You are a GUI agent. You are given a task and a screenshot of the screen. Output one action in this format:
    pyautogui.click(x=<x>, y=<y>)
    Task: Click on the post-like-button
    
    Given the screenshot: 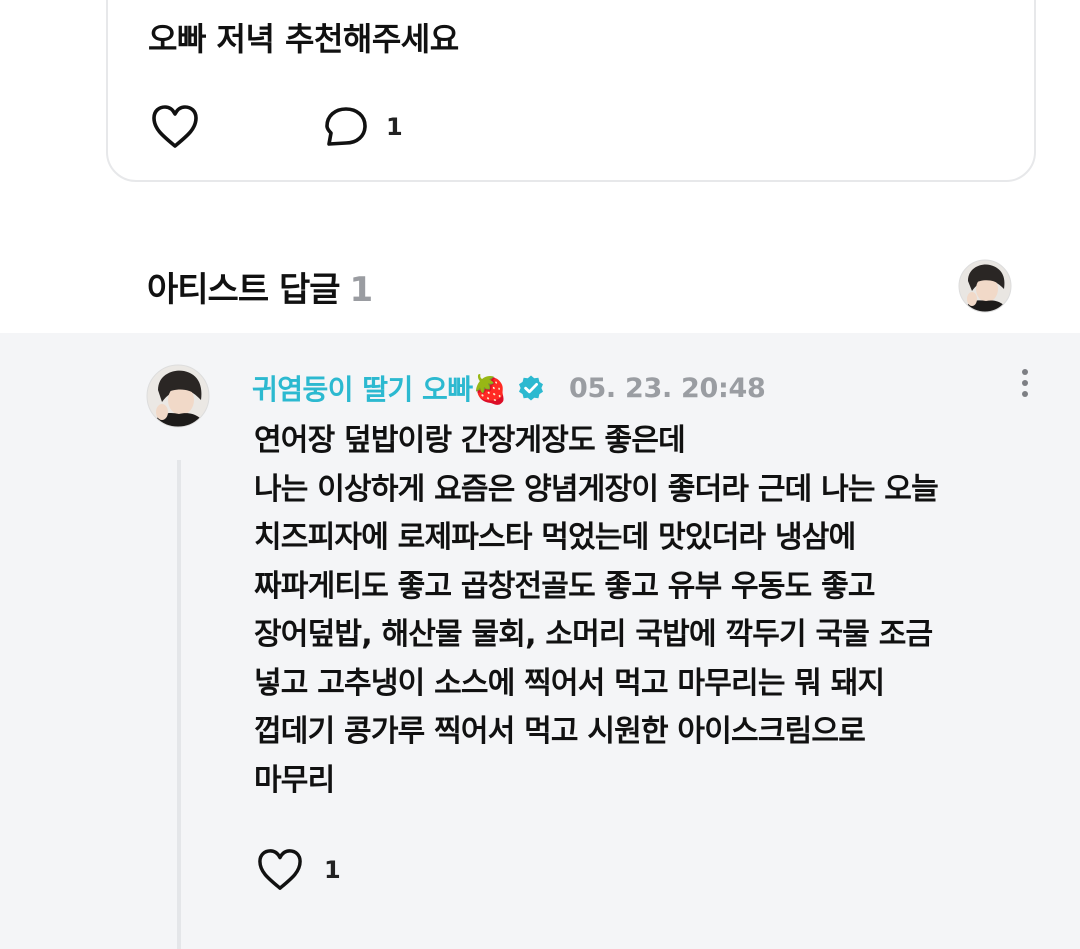 What is the action you would take?
    pyautogui.click(x=175, y=127)
    